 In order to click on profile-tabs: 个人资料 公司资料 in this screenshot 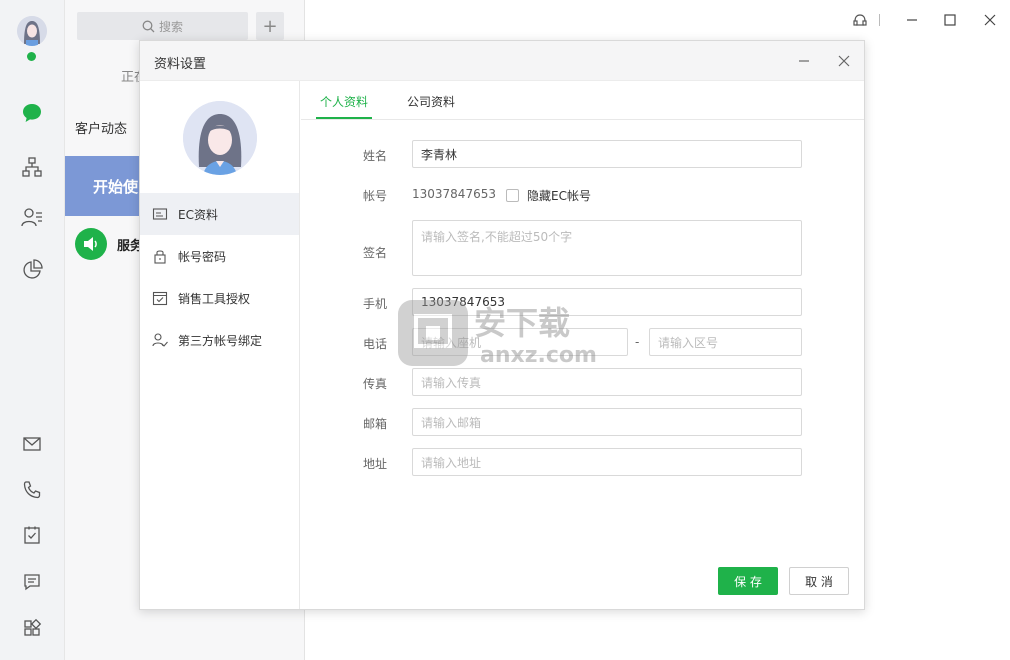, I will do `click(582, 100)`.